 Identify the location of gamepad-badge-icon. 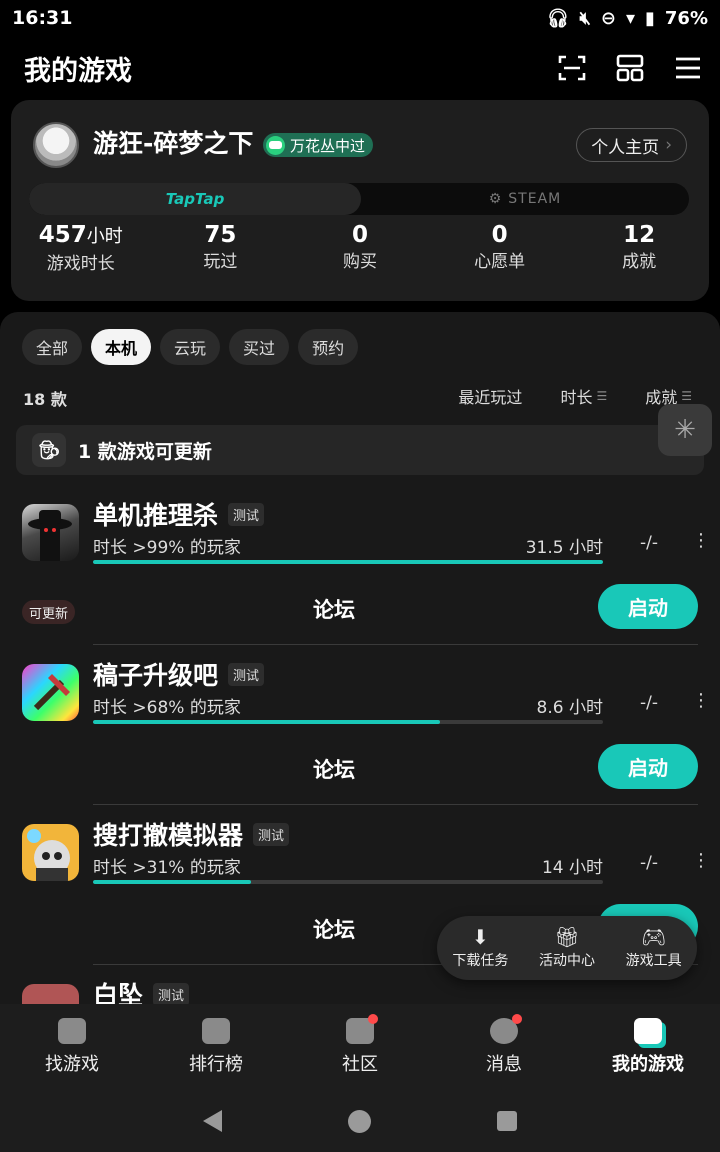
(275, 145).